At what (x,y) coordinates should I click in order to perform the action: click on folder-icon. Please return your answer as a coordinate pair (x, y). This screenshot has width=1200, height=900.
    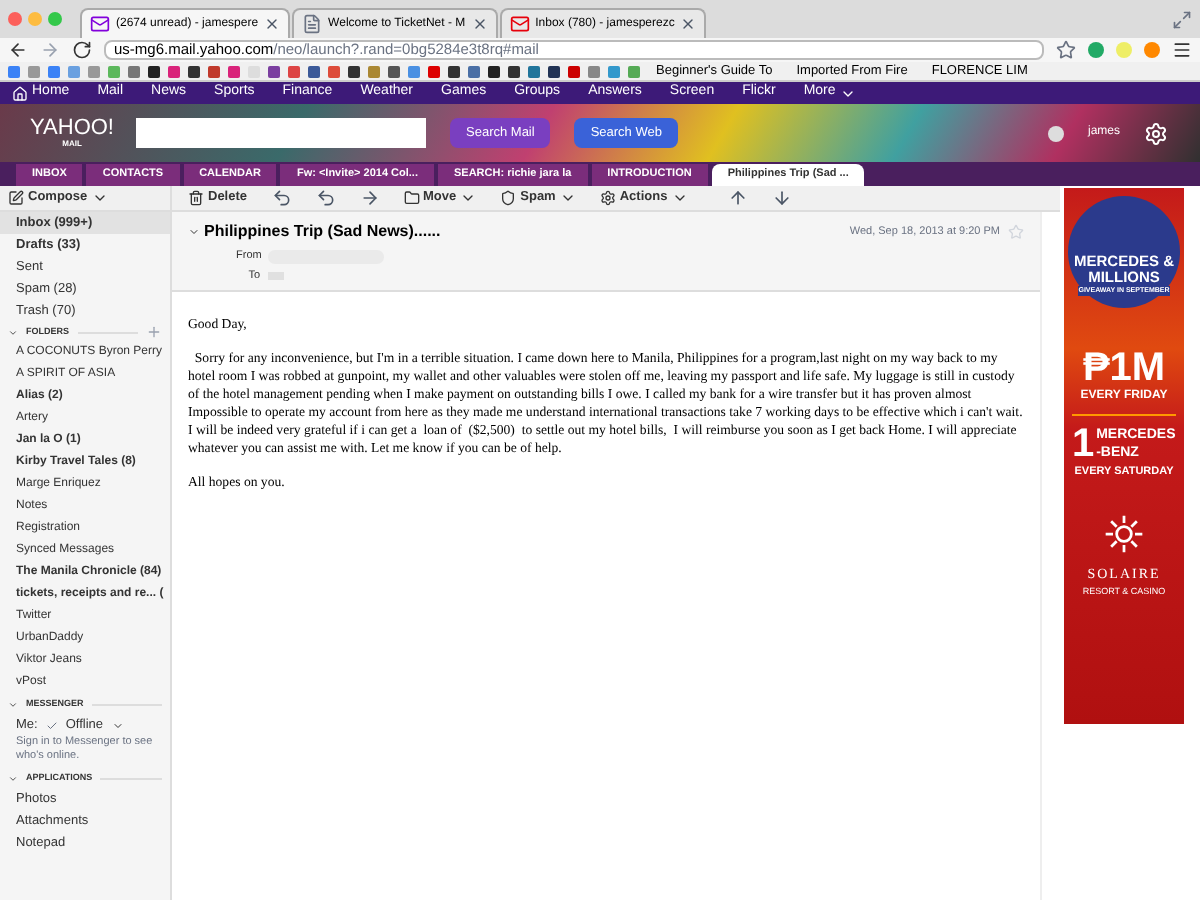
    Looking at the image, I should click on (411, 198).